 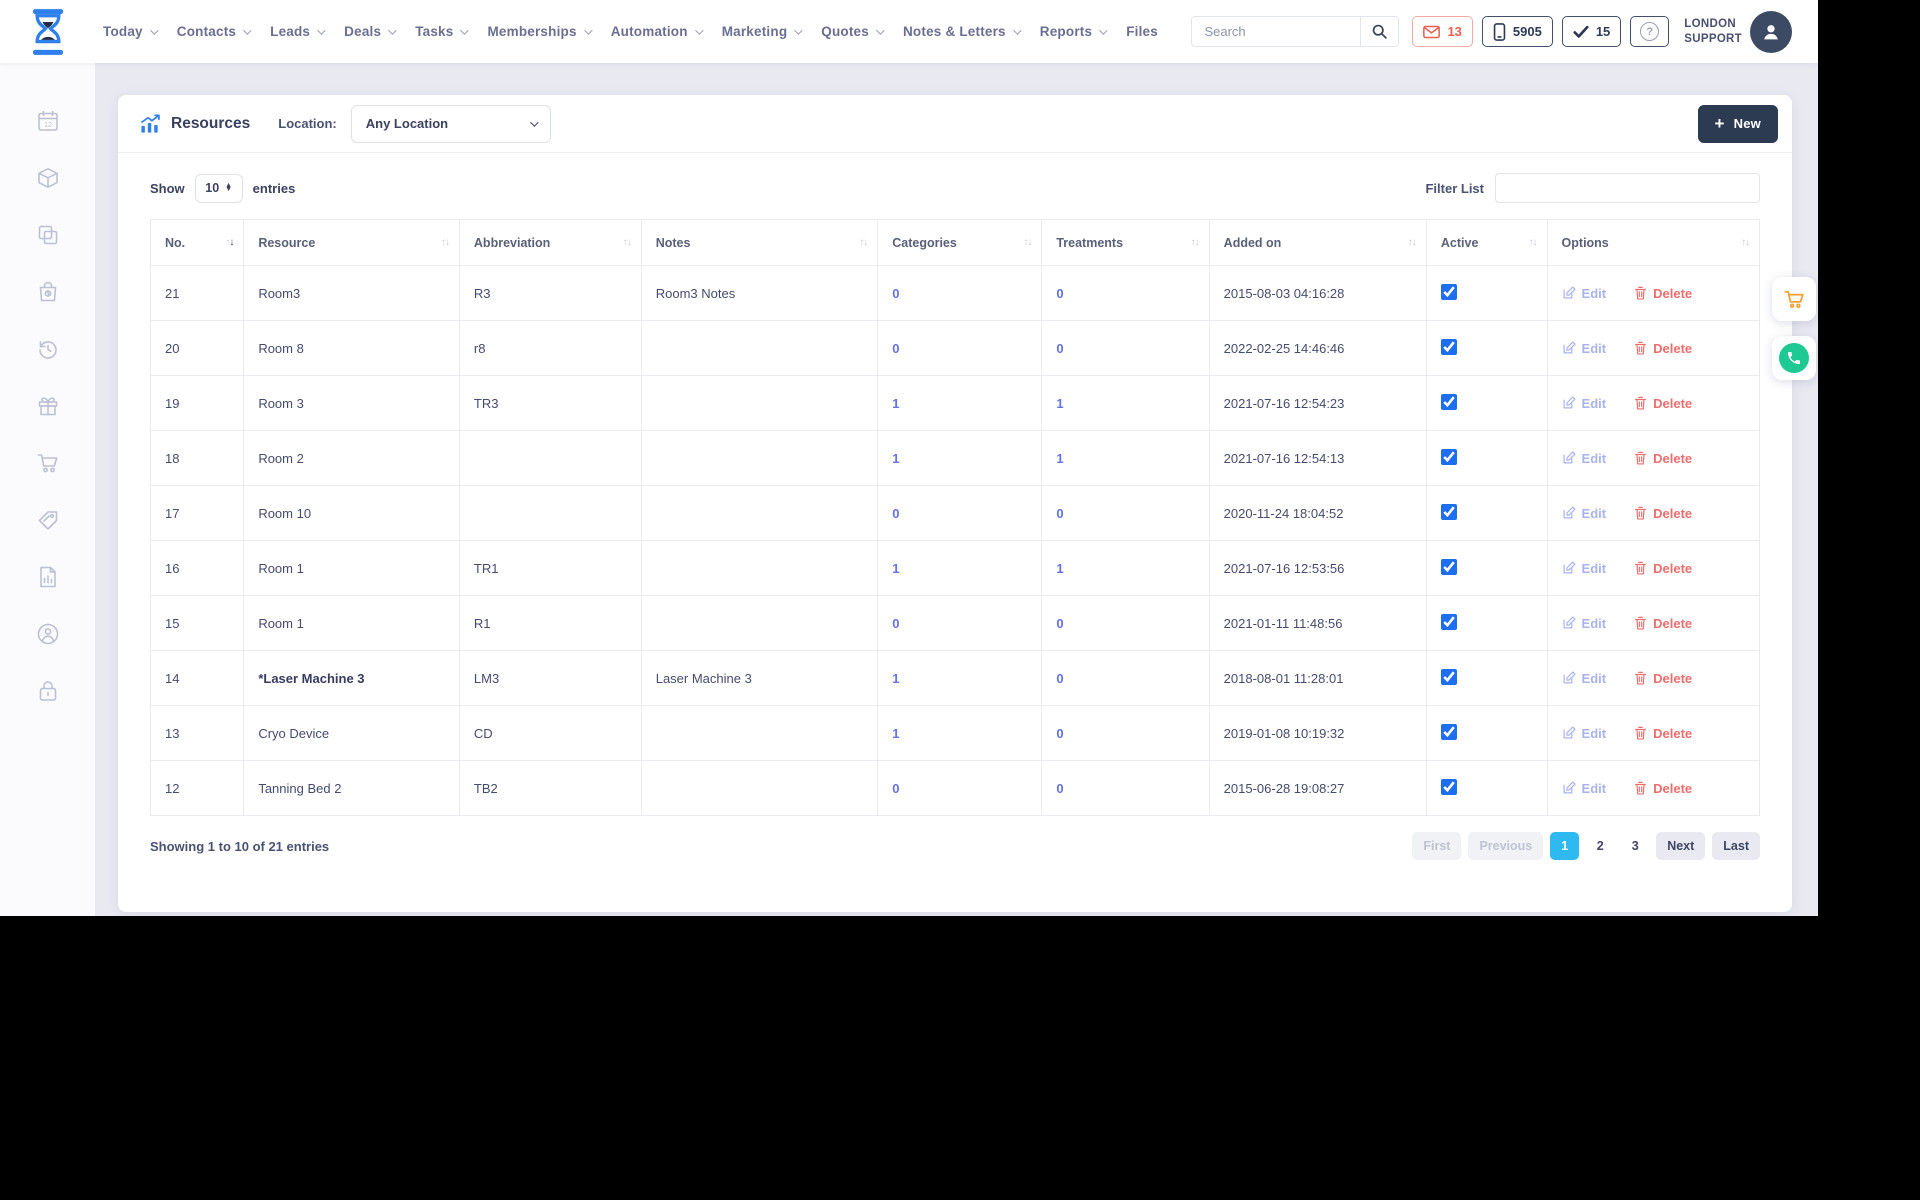 What do you see at coordinates (853, 31) in the screenshot?
I see `nav-item-quotes: Quotes` at bounding box center [853, 31].